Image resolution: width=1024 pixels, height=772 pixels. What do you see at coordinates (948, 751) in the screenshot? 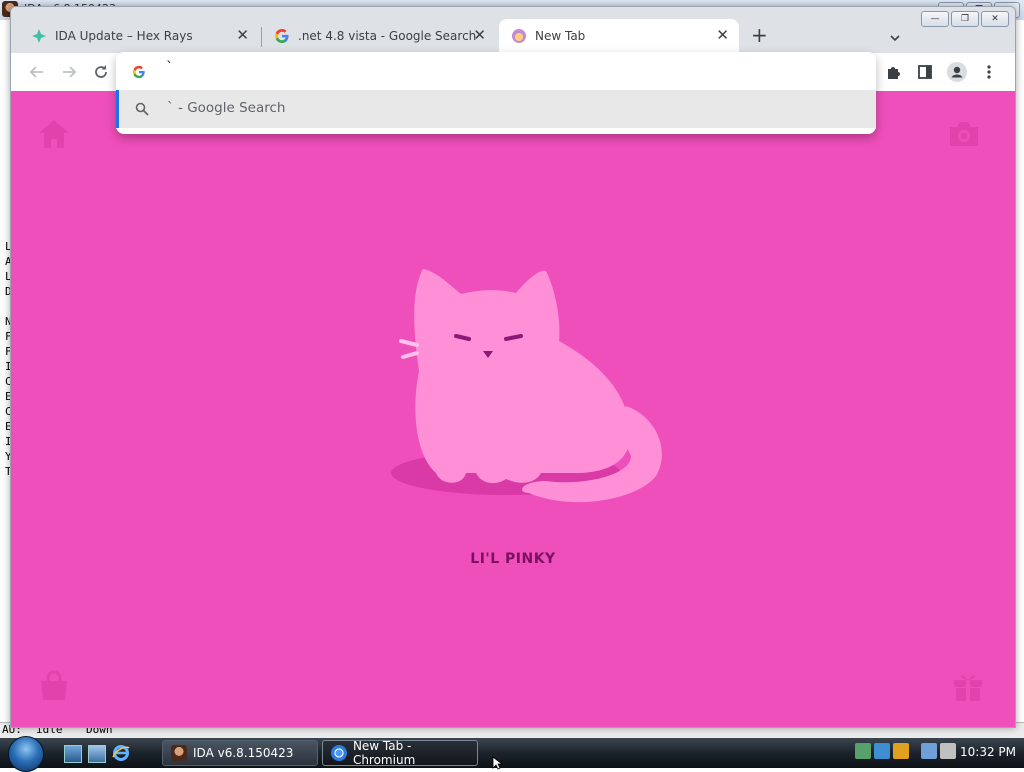
I see `volume-muted-icon` at bounding box center [948, 751].